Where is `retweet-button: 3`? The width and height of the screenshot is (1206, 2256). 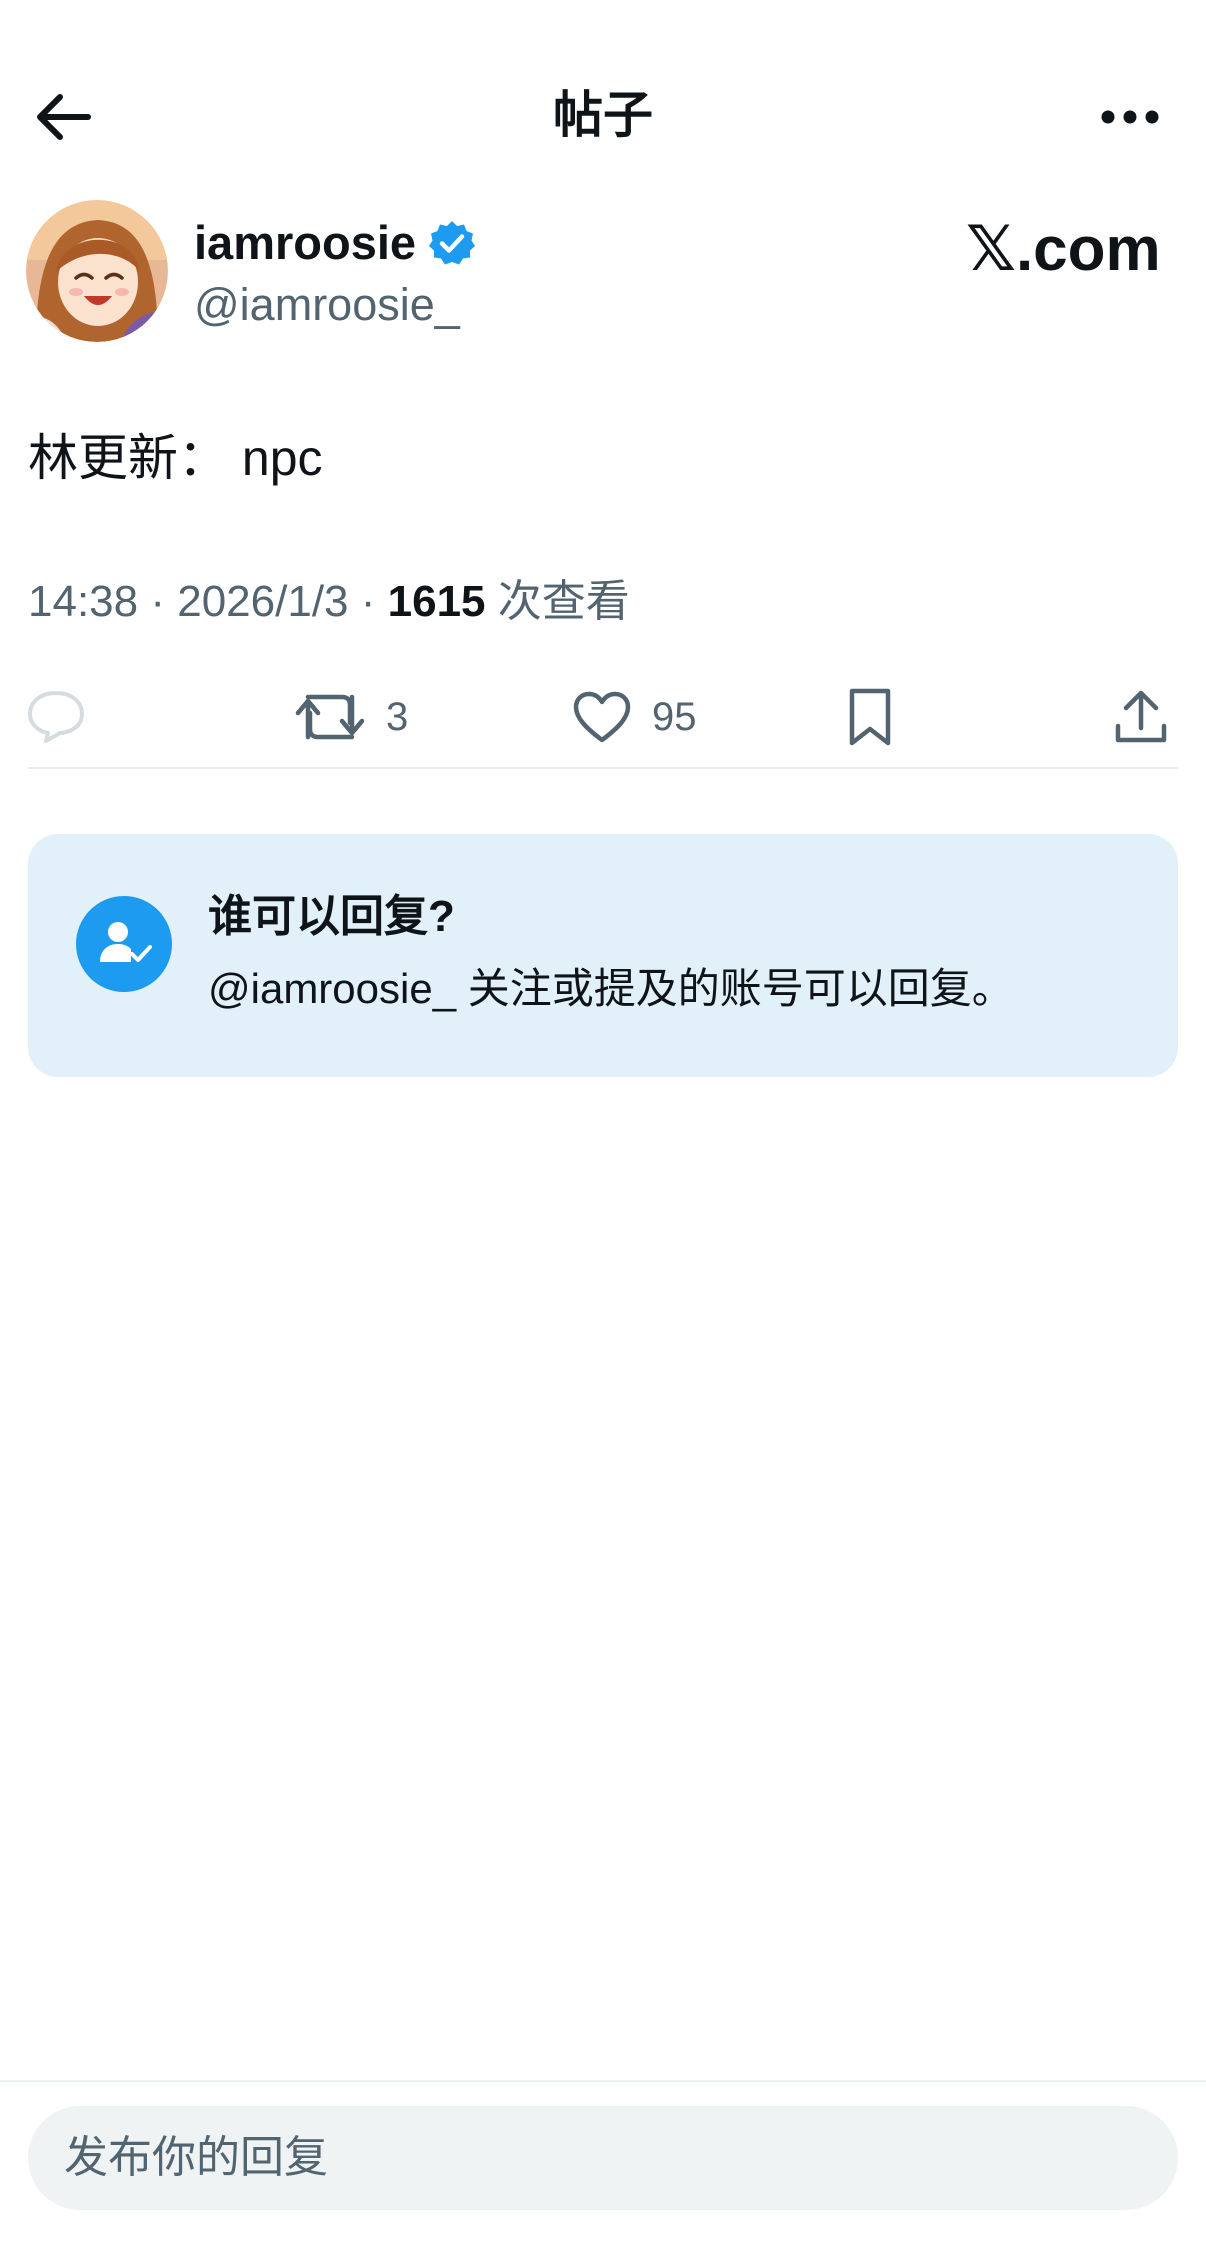 retweet-button: 3 is located at coordinates (351, 717).